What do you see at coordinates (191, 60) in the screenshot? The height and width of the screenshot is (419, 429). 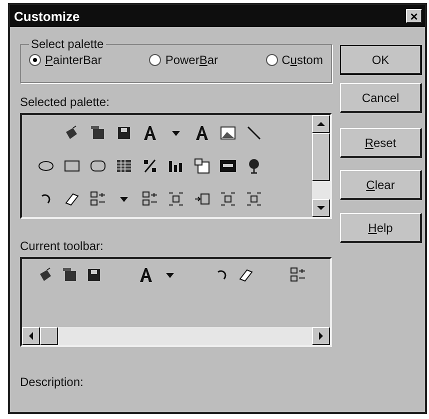 I see `radio-label: PowerBar` at bounding box center [191, 60].